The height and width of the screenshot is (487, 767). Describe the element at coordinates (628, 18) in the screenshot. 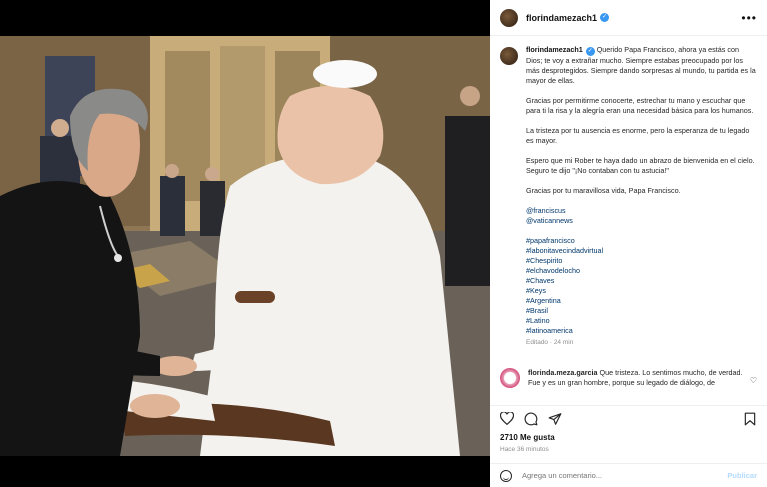

I see `post-header: florindamezach1 ✓ •••` at that location.